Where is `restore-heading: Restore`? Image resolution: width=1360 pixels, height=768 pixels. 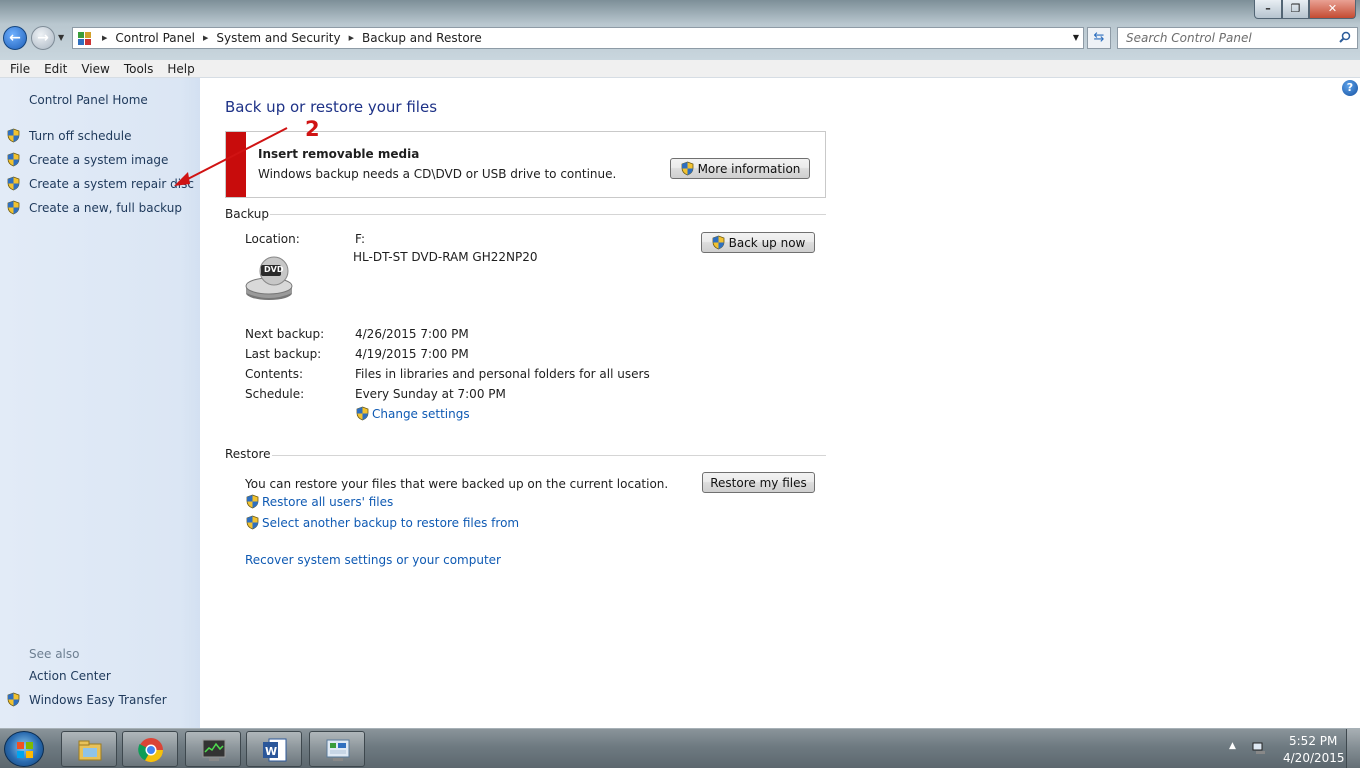
restore-heading: Restore is located at coordinates (248, 454).